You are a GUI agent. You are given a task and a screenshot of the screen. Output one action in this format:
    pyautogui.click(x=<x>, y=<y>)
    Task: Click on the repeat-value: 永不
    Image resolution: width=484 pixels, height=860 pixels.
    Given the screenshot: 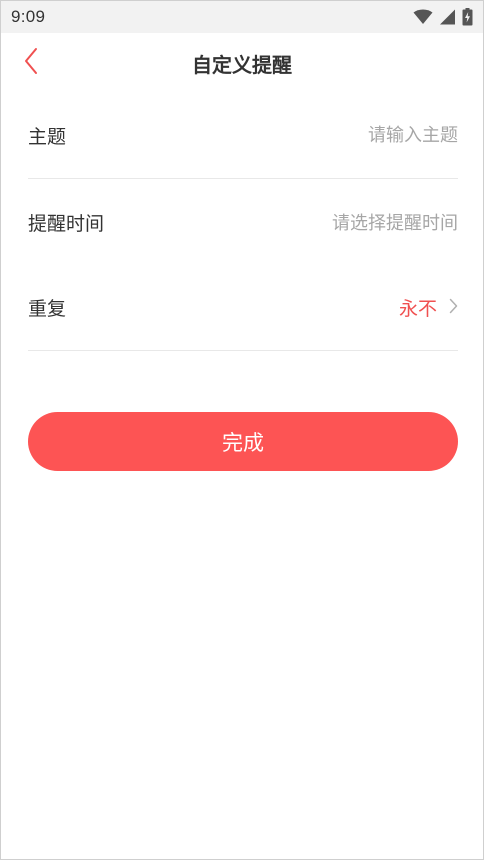 What is the action you would take?
    pyautogui.click(x=417, y=309)
    